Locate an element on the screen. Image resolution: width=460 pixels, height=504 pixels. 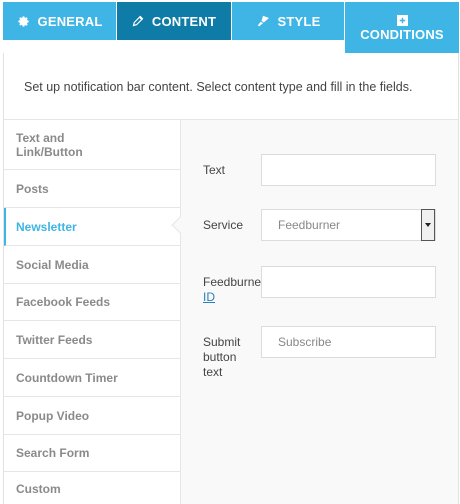
sidebar-item-popup-video: Popup Video is located at coordinates (92, 416).